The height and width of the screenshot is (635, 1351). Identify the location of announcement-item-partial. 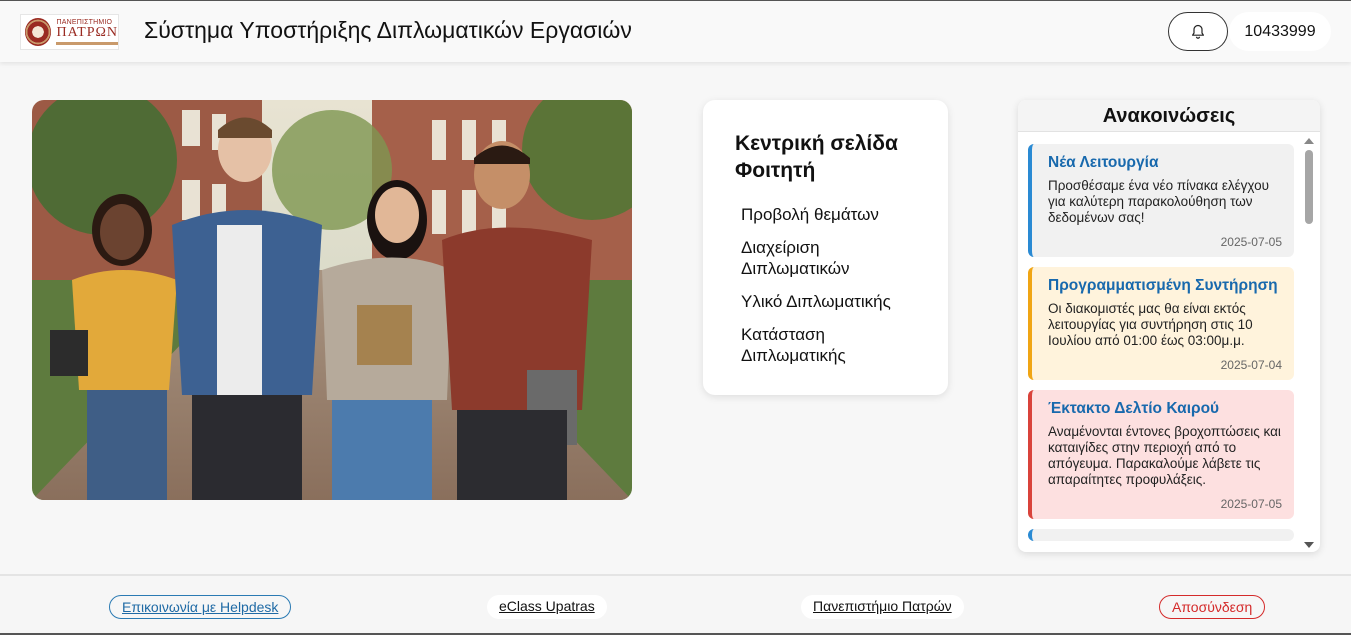
(1161, 535).